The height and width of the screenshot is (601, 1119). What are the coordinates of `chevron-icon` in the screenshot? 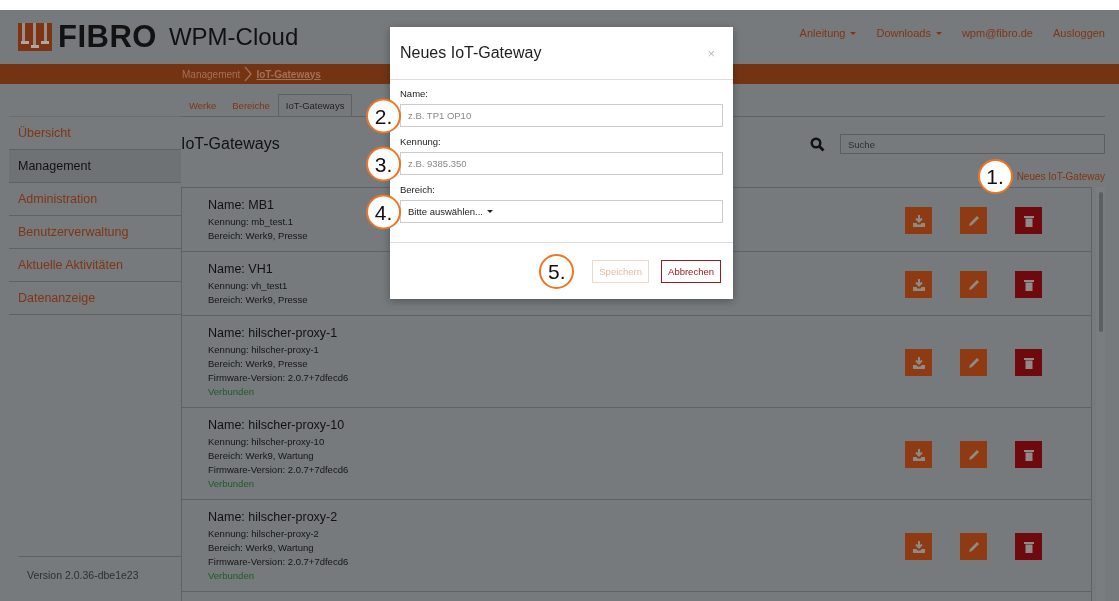 It's located at (248, 74).